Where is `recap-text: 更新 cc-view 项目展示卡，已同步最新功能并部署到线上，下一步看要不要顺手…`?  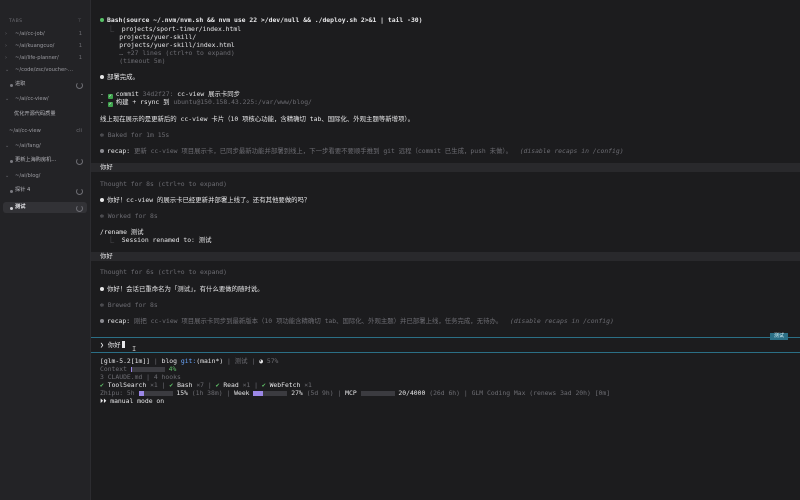 recap-text: 更新 cc-view 项目展示卡，已同步最新功能并部署到线上，下一步看要不要顺手… is located at coordinates (322, 151).